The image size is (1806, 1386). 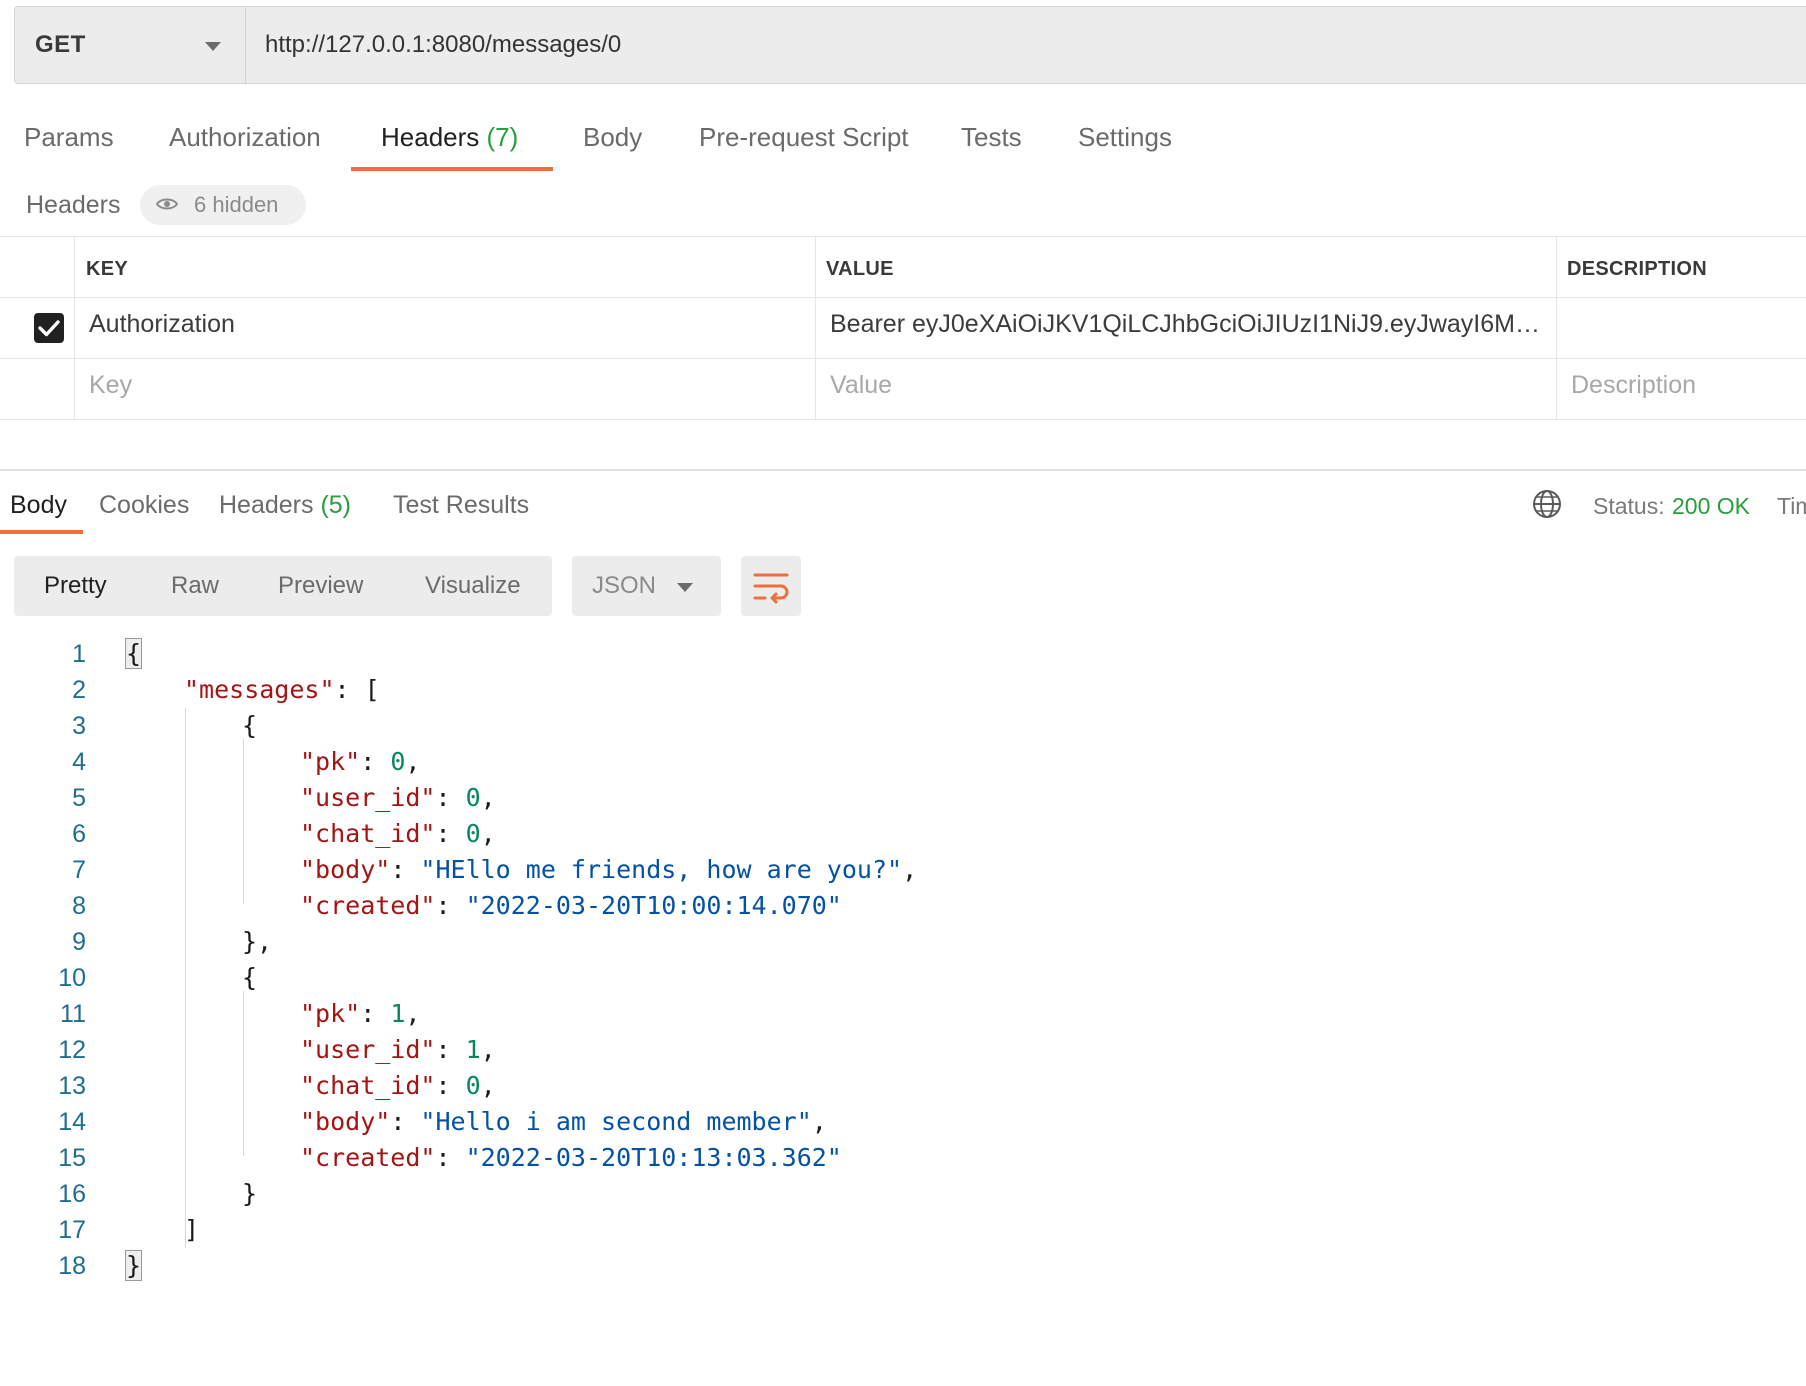 I want to click on code-text: "user_id": 0,, so click(x=398, y=797).